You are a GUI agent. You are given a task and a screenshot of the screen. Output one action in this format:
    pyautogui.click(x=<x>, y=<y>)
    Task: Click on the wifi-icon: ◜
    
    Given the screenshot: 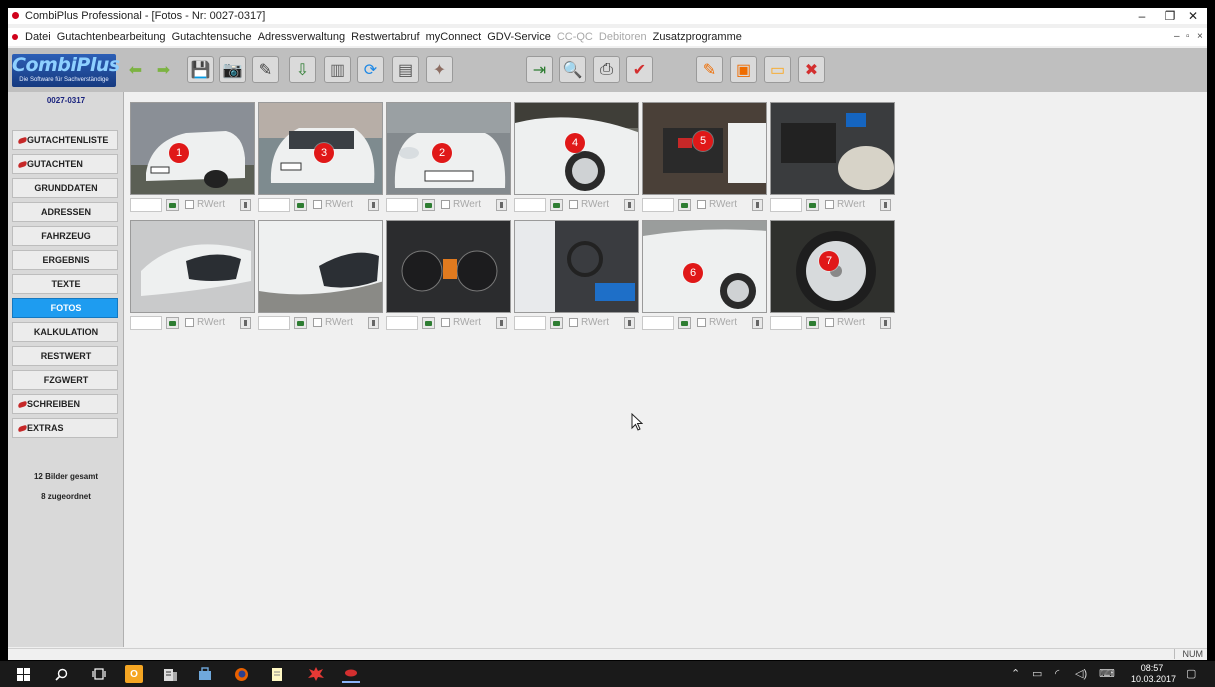 What is the action you would take?
    pyautogui.click(x=1057, y=673)
    